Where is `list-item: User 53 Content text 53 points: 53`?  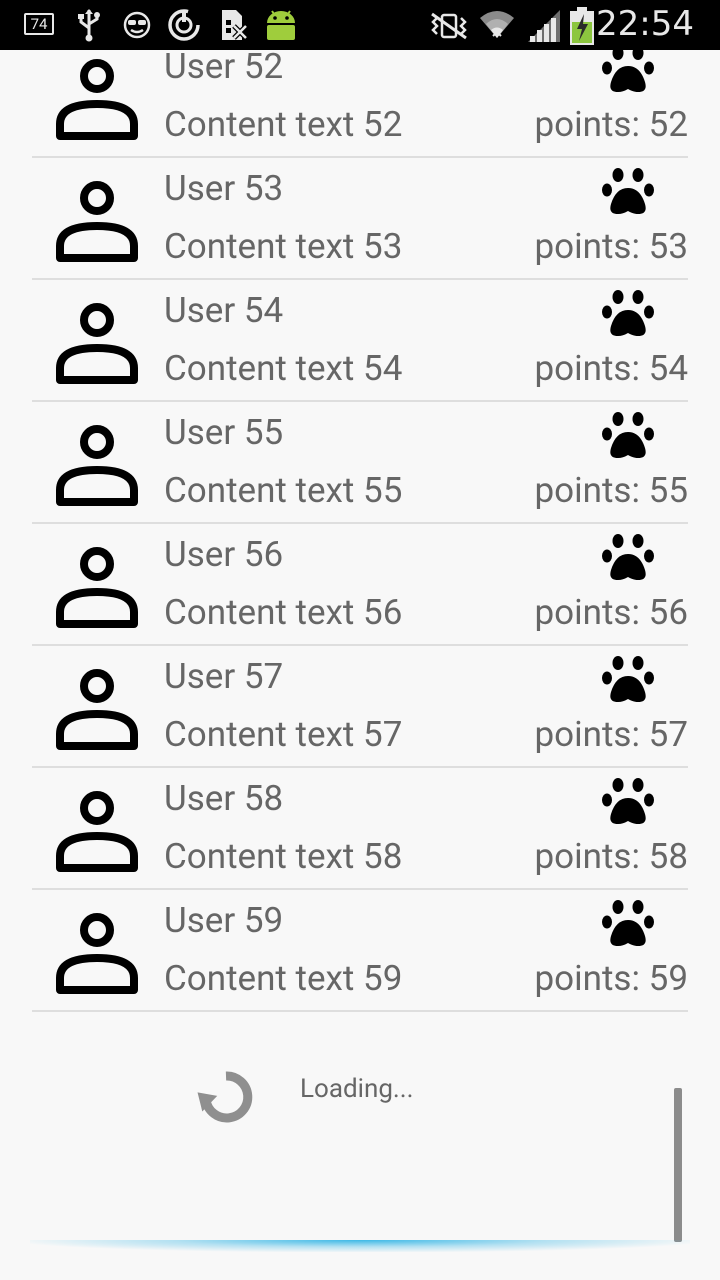 list-item: User 53 Content text 53 points: 53 is located at coordinates (360, 219).